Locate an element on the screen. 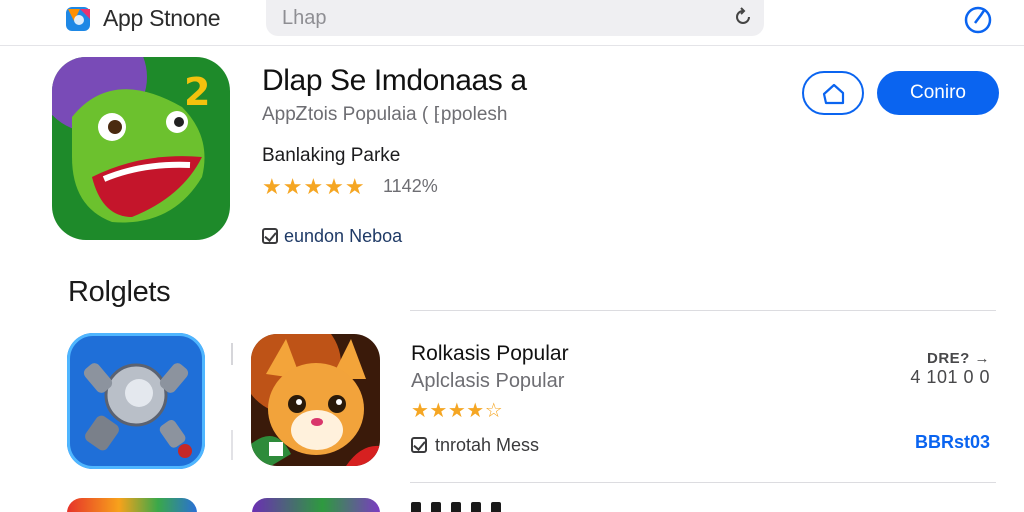 The height and width of the screenshot is (512, 1024). home-button is located at coordinates (833, 93).